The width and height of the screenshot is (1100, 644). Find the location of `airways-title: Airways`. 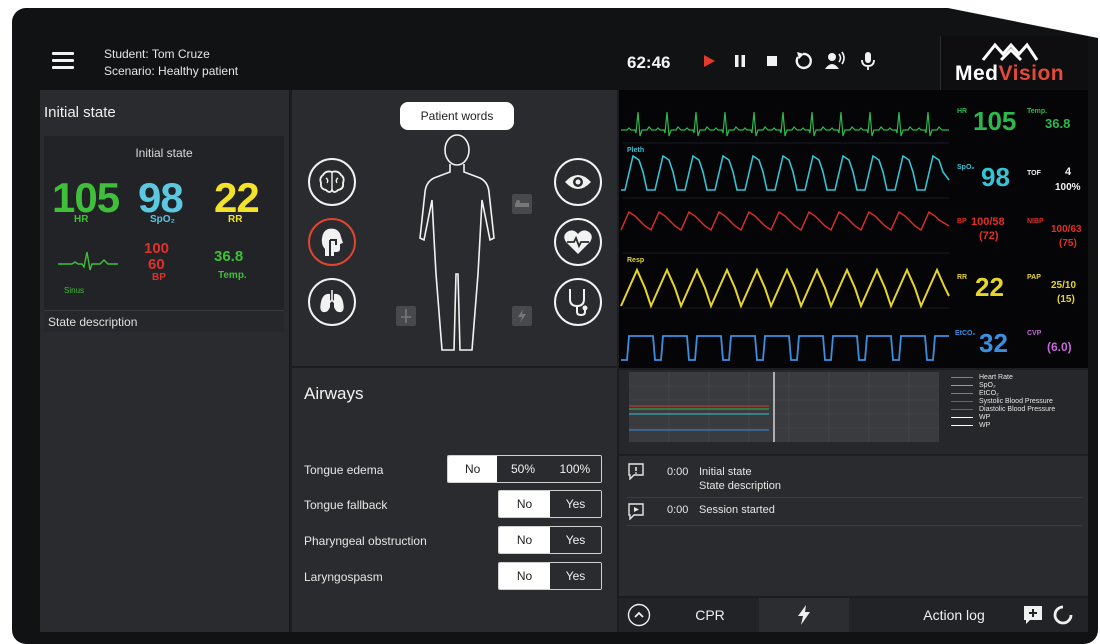

airways-title: Airways is located at coordinates (334, 393).